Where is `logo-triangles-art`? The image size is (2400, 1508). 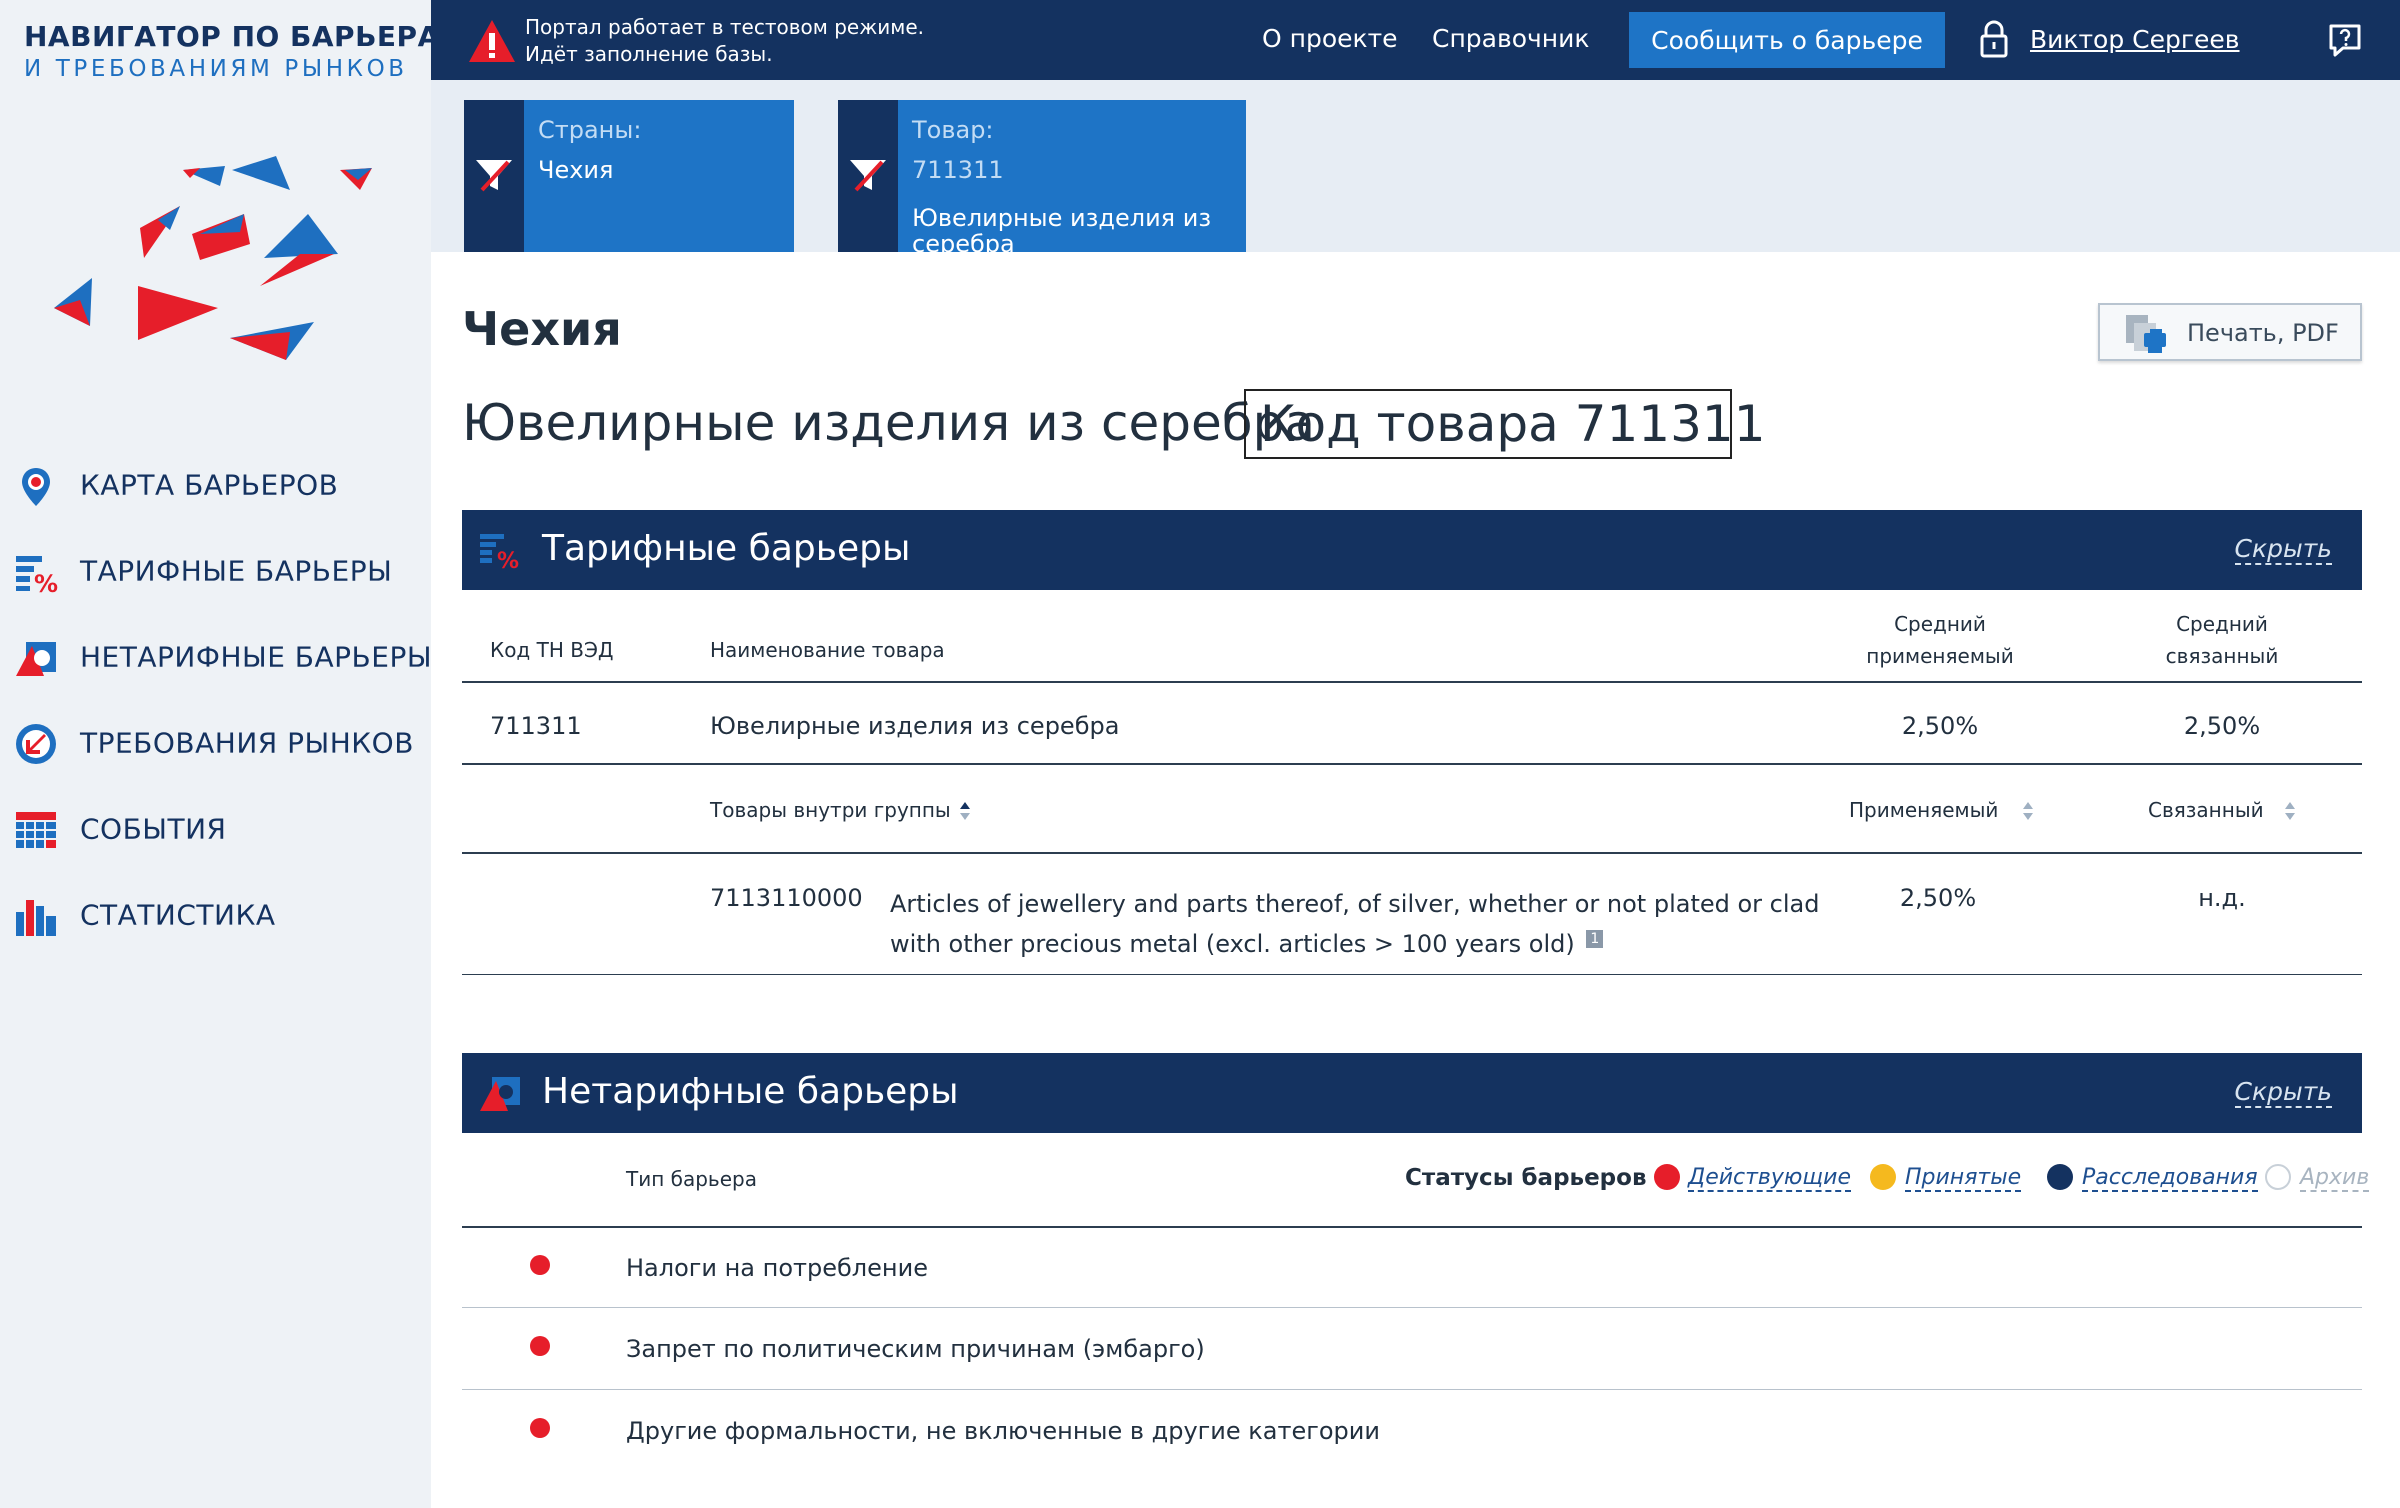 logo-triangles-art is located at coordinates (213, 258).